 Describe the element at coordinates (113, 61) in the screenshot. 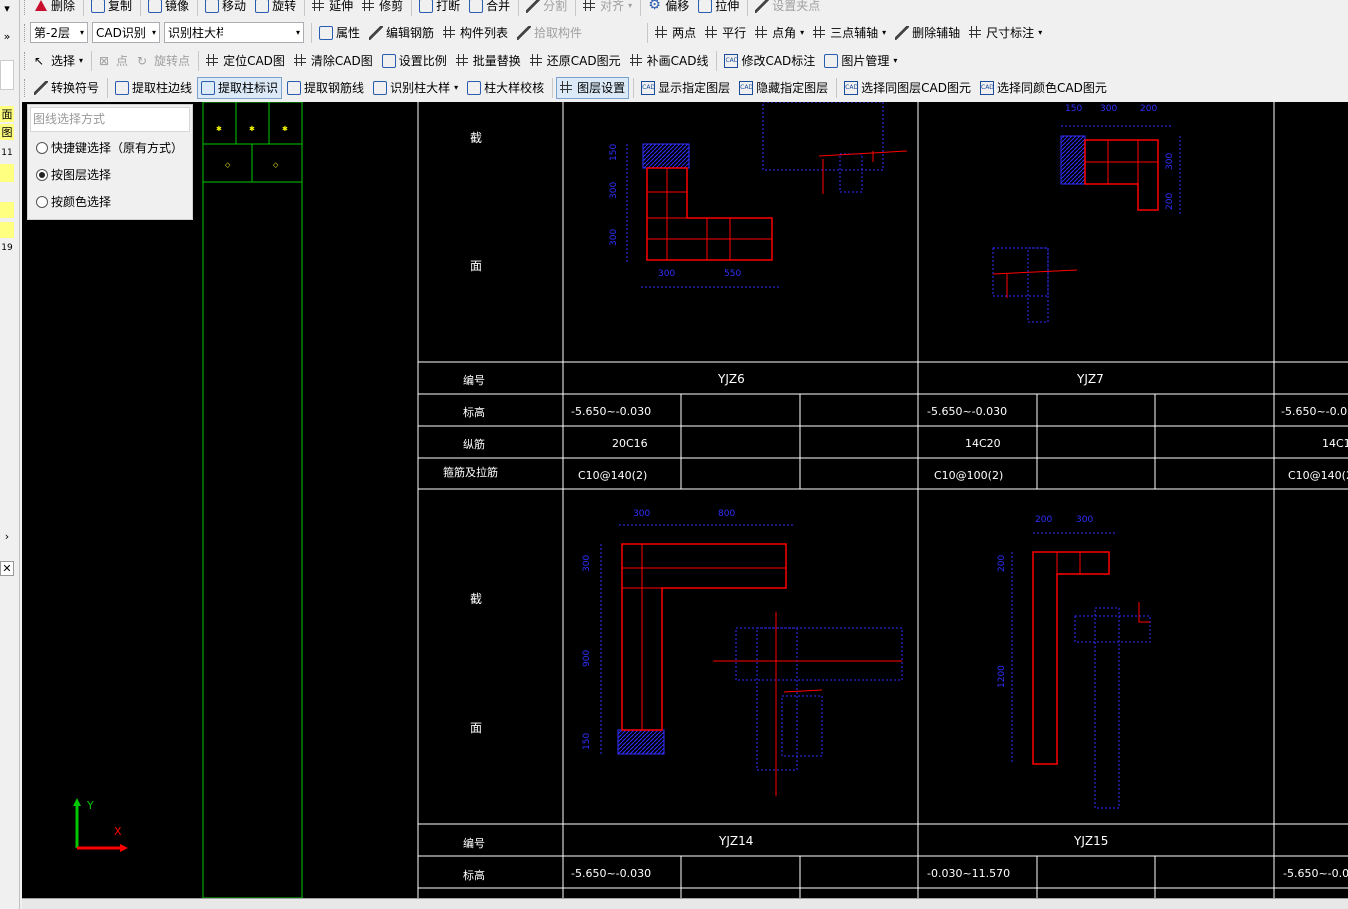

I see `point-button: ⊠ 点` at that location.